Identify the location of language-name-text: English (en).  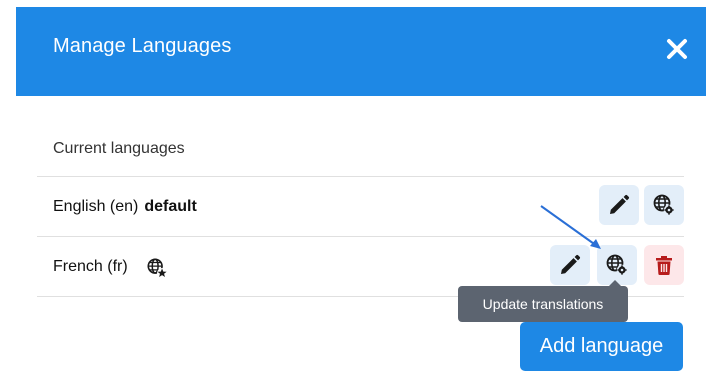
(96, 206).